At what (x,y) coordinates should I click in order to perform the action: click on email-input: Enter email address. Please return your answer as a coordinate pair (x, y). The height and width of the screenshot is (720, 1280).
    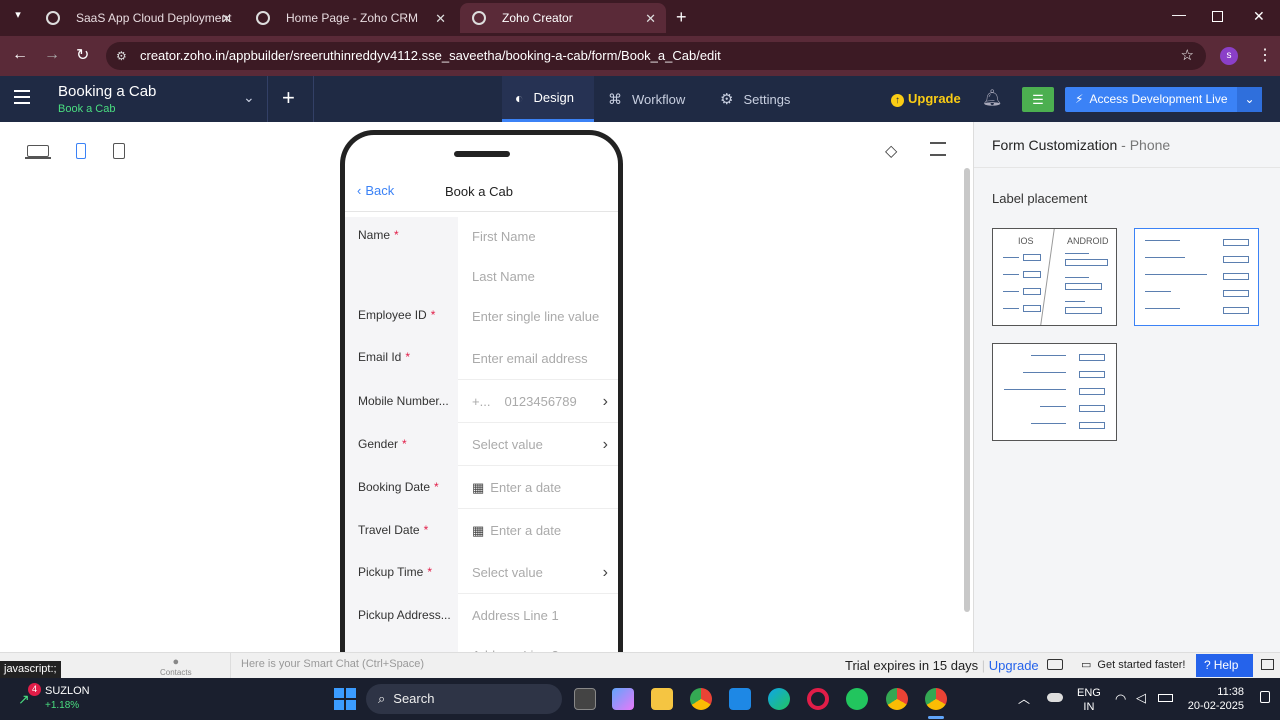
    Looking at the image, I should click on (538, 358).